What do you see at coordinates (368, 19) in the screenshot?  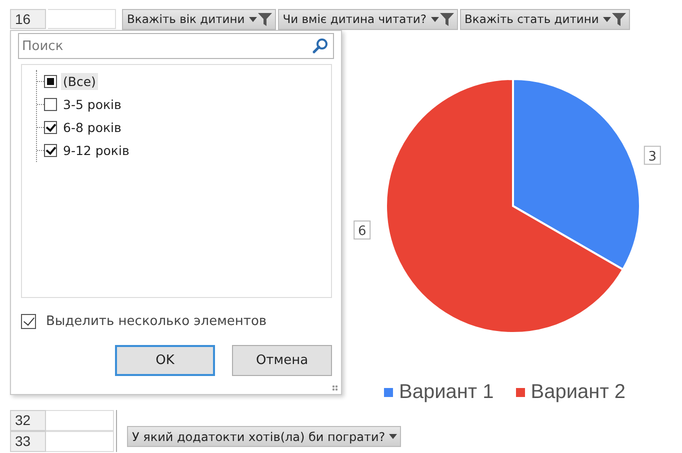 I see `filter-button: Чи вміє дитина читати?` at bounding box center [368, 19].